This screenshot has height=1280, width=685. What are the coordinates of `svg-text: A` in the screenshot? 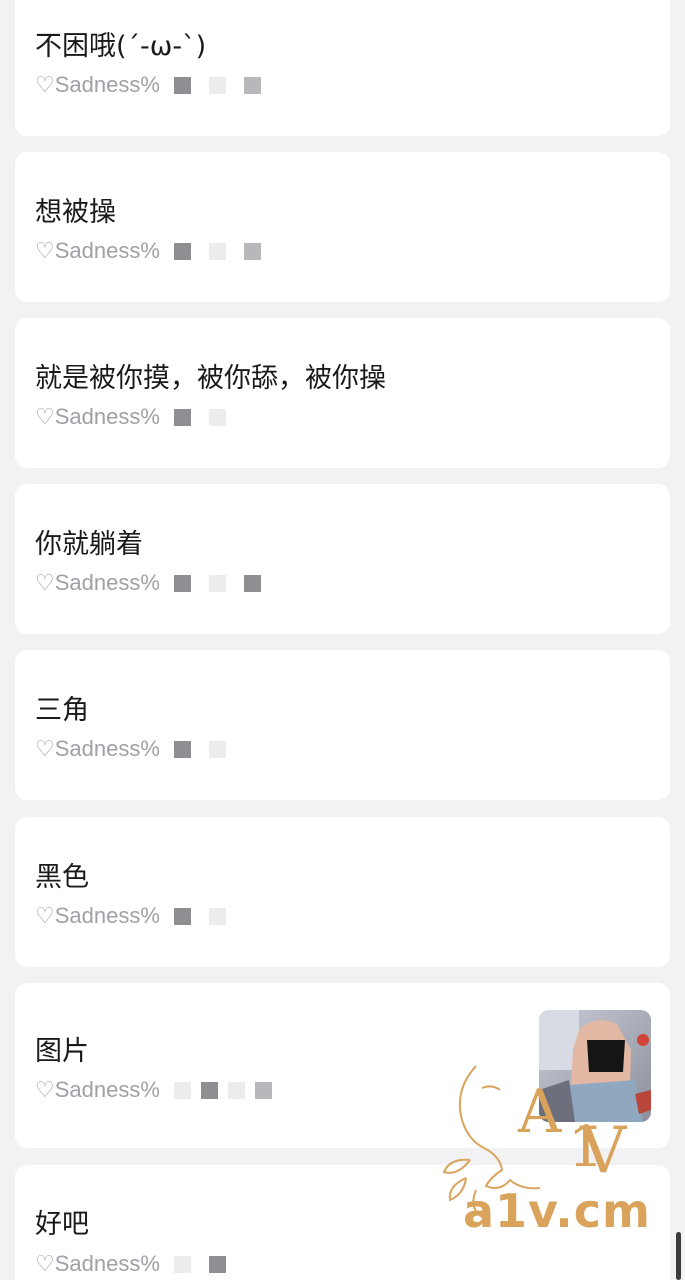 It's located at (539, 1112).